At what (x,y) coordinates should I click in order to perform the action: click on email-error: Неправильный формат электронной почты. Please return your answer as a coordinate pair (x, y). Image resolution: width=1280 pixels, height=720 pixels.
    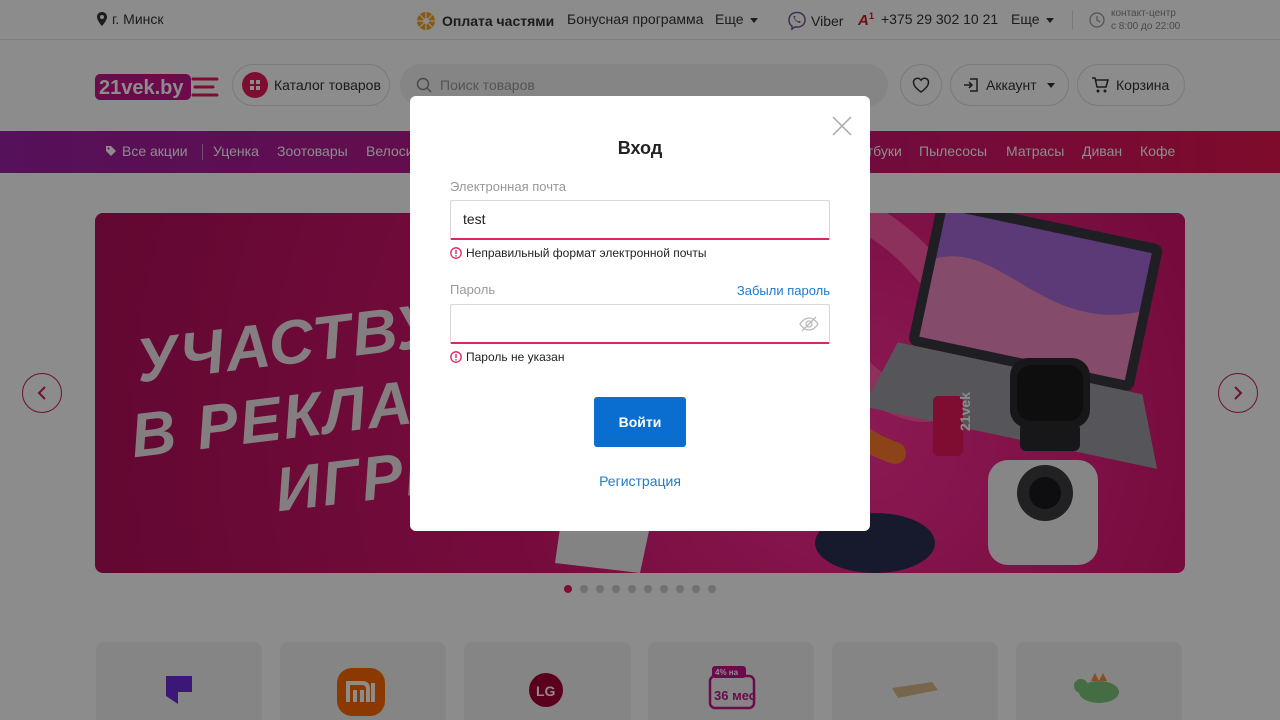
    Looking at the image, I should click on (578, 253).